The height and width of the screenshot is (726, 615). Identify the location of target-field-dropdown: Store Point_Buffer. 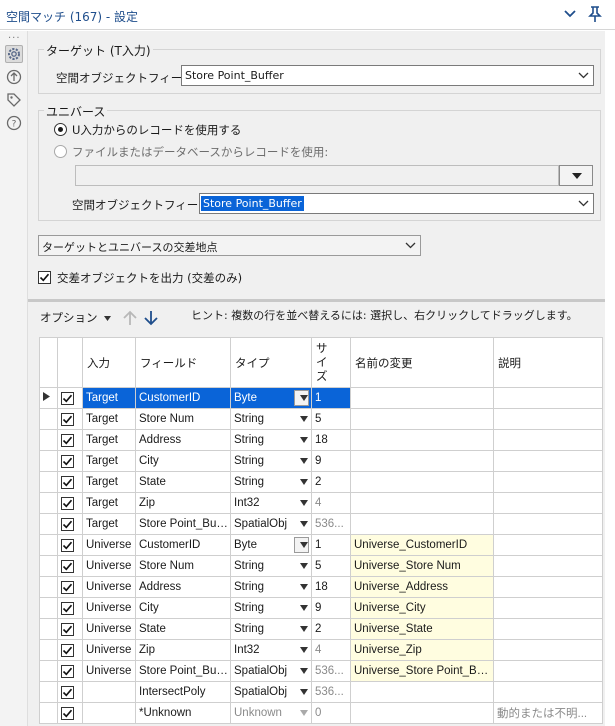
(387, 75).